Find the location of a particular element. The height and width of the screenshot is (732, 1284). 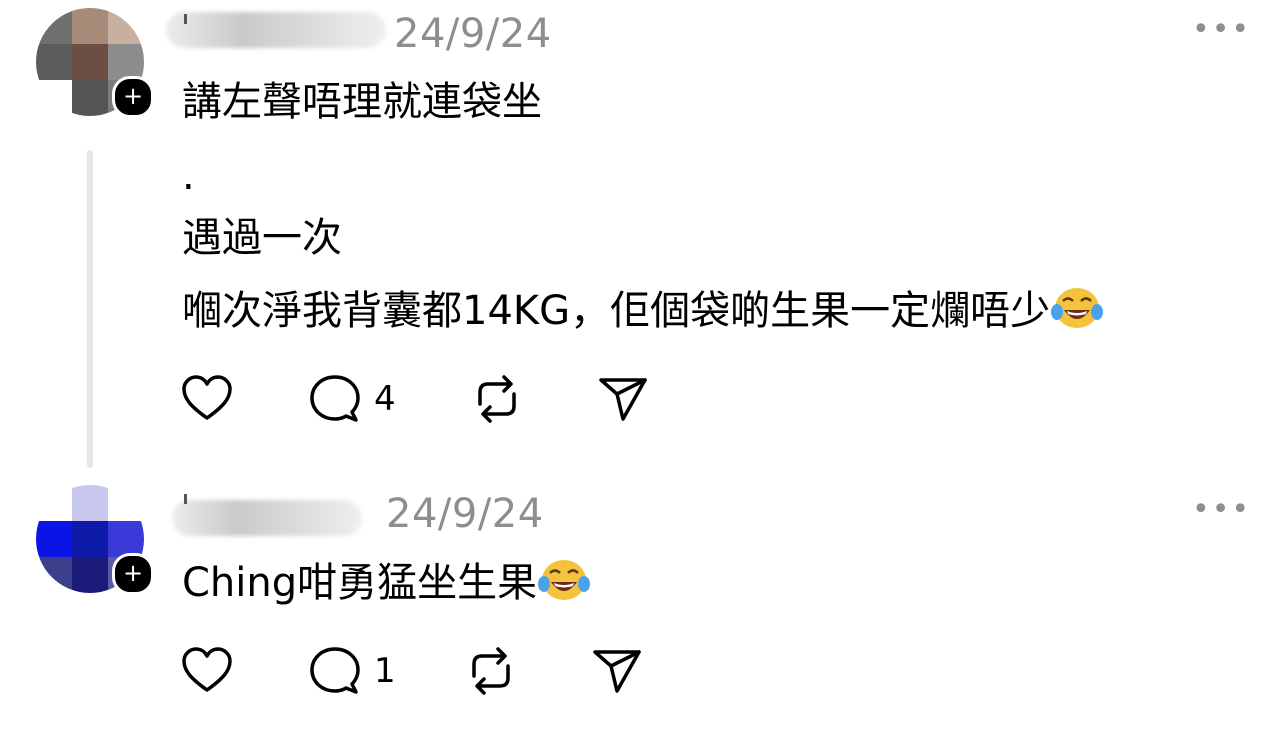

reply-button: 4 is located at coordinates (352, 399).